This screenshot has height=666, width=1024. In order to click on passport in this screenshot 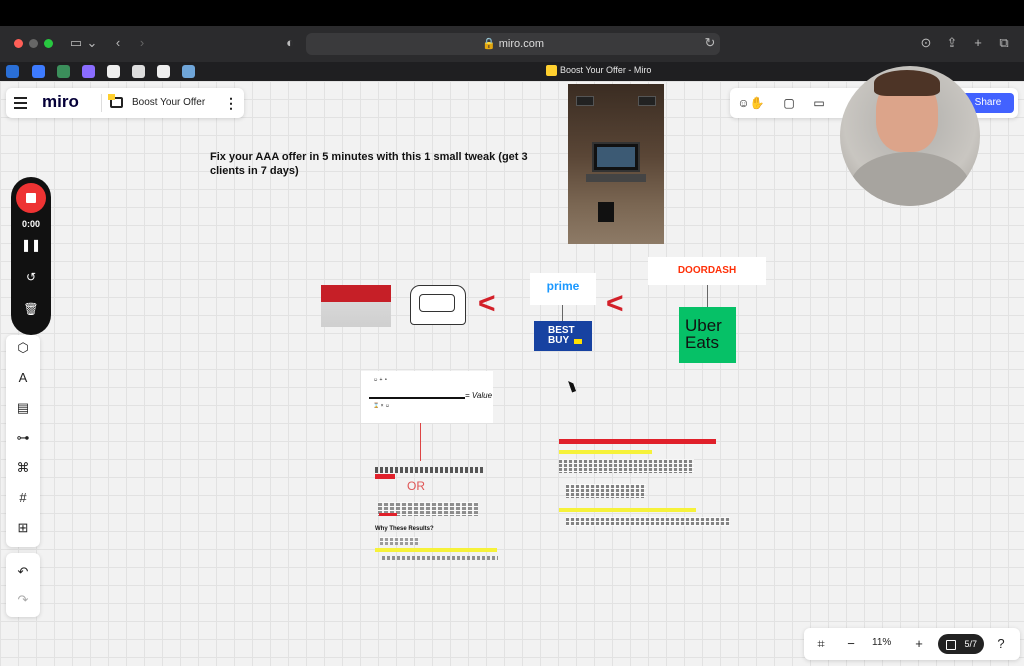, I will do `click(606, 212)`.